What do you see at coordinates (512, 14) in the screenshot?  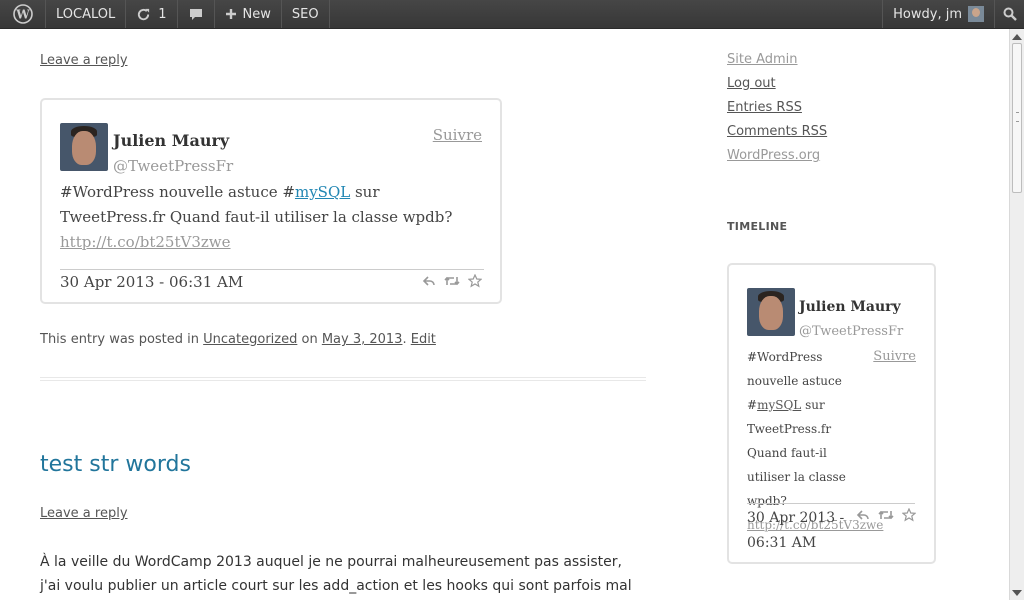 I see `admin-bar: W LOCALOL 1 New SEO Howdy, jm` at bounding box center [512, 14].